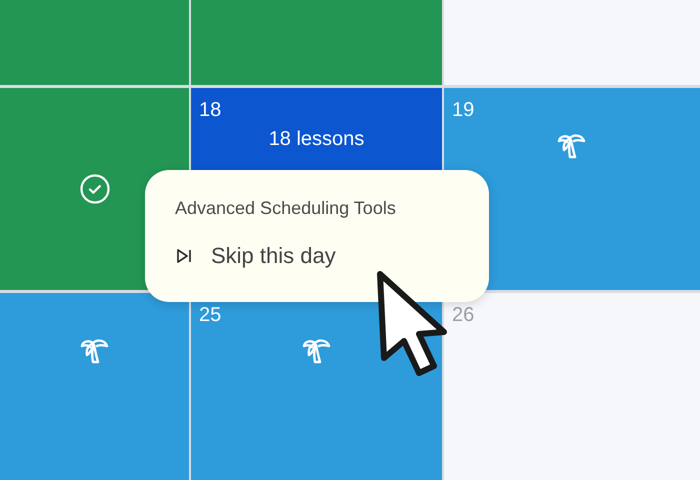  What do you see at coordinates (316, 139) in the screenshot?
I see `lesson-count: 18 lessons` at bounding box center [316, 139].